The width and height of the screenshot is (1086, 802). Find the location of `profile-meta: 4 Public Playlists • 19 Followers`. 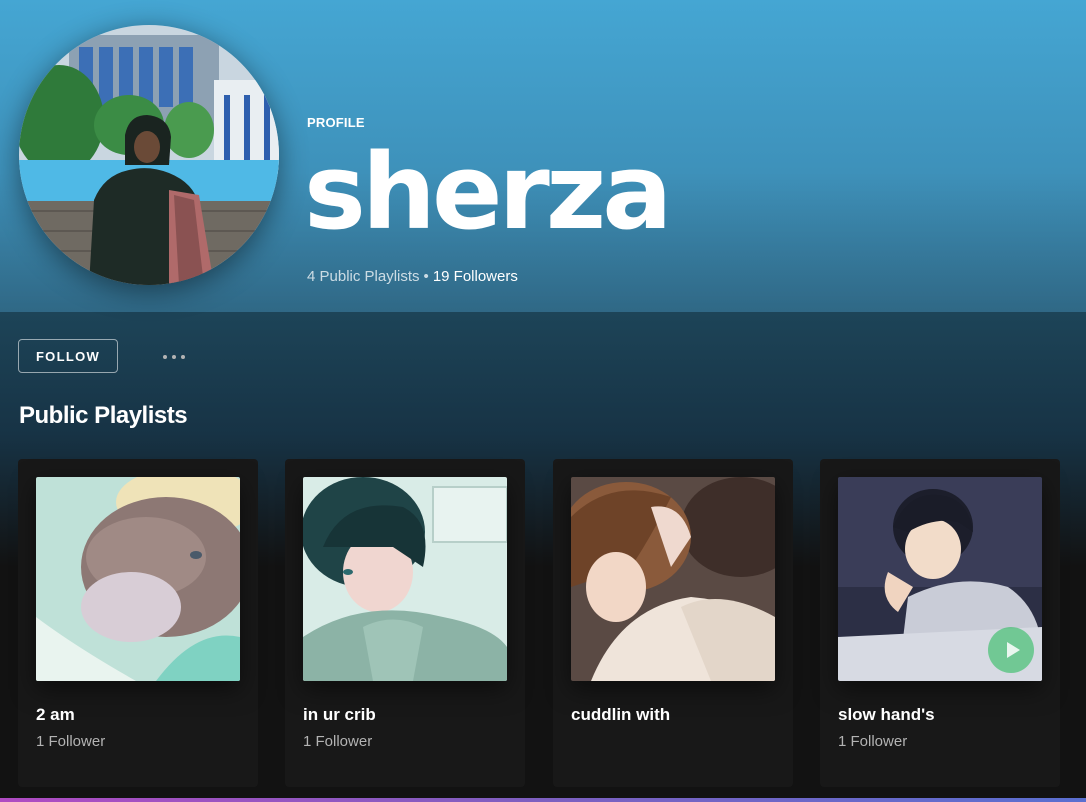

profile-meta: 4 Public Playlists • 19 Followers is located at coordinates (412, 276).